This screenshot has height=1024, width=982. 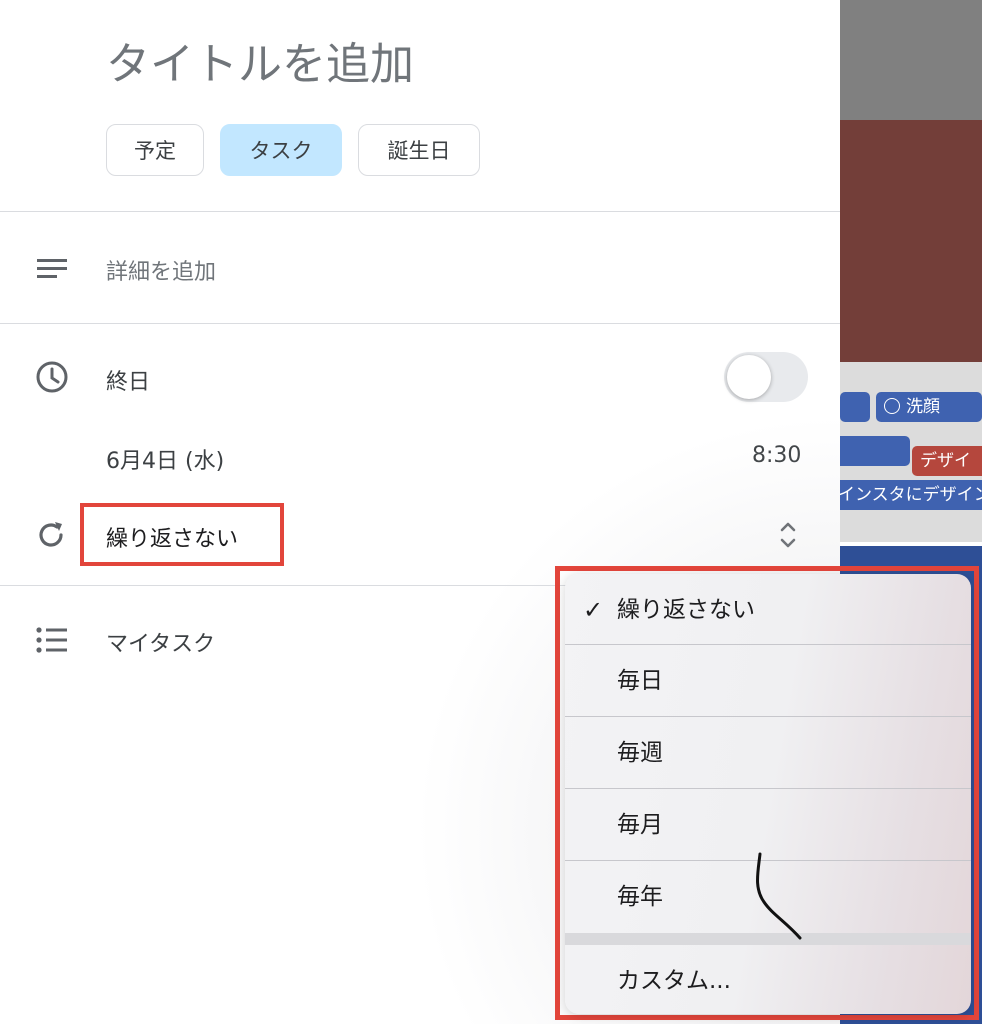 I want to click on bg-event-label: 洗顔, so click(x=923, y=407).